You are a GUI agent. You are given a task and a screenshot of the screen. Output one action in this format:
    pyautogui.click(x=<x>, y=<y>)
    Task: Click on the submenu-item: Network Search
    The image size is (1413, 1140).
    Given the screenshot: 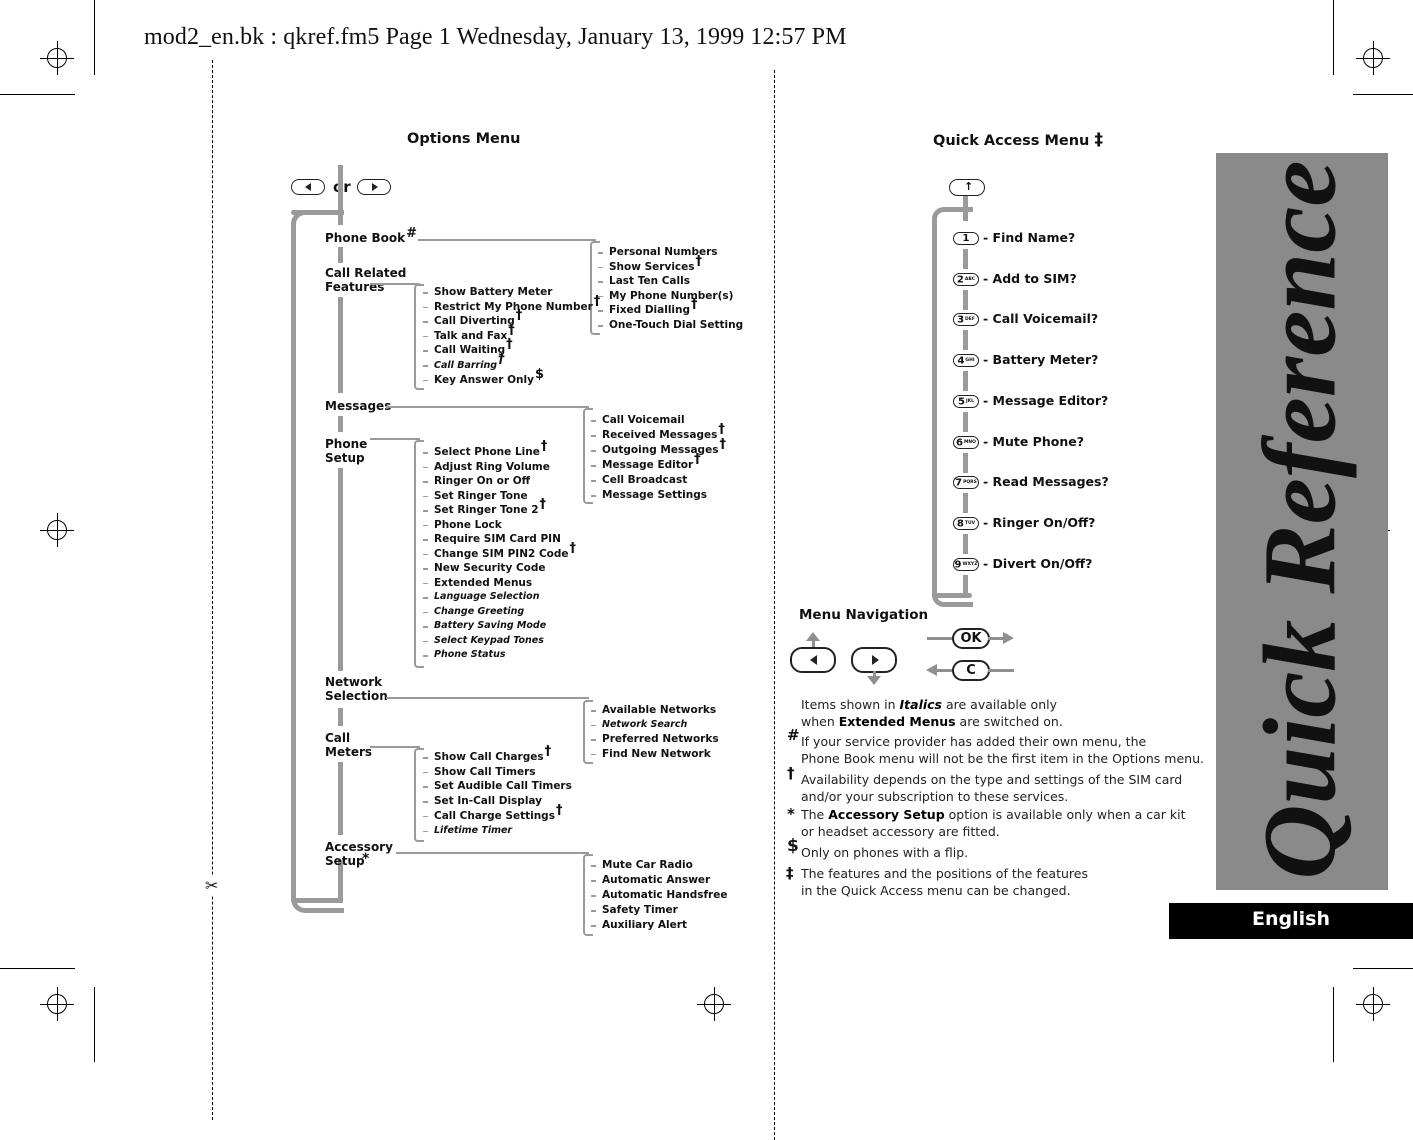 What is the action you would take?
    pyautogui.click(x=644, y=725)
    